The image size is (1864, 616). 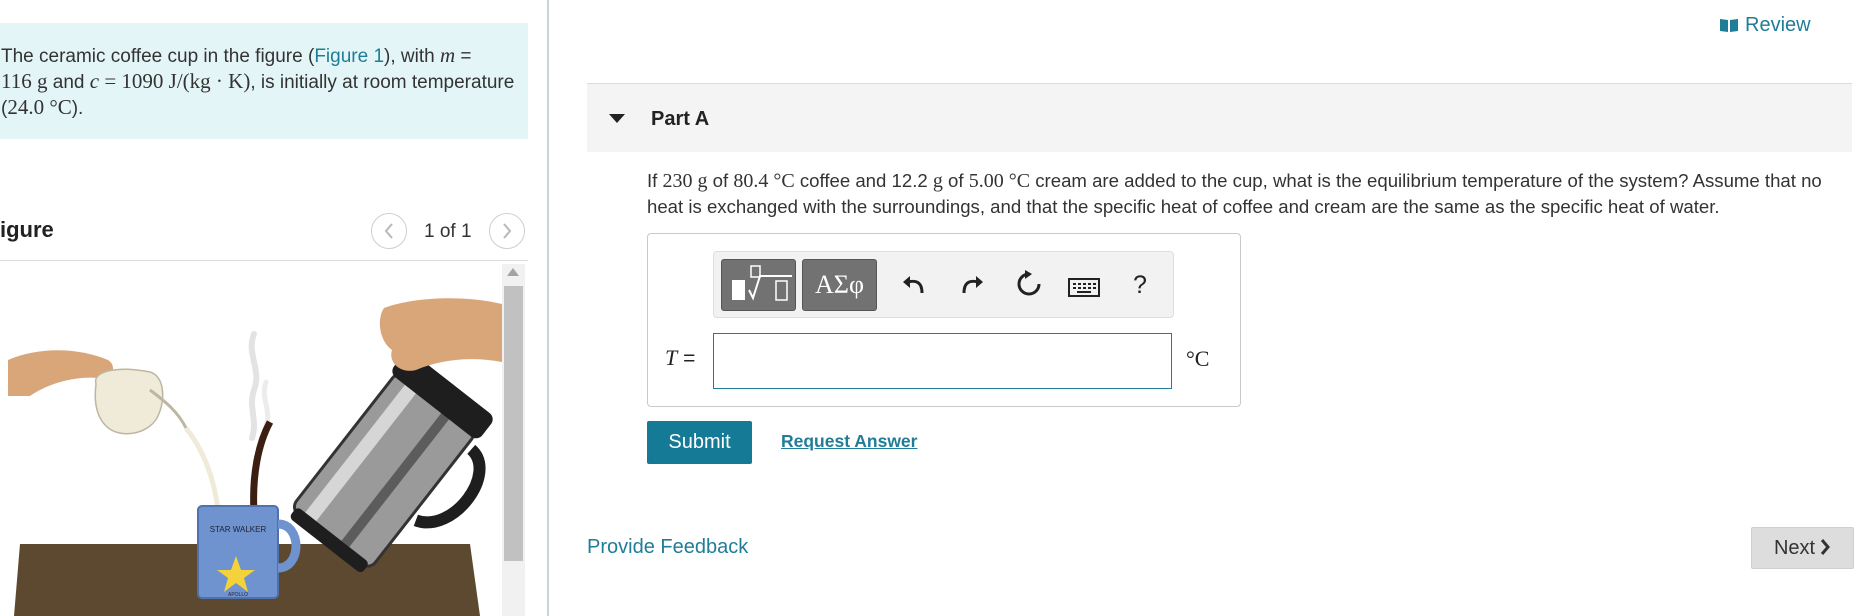 I want to click on c-eq: =, so click(x=110, y=81).